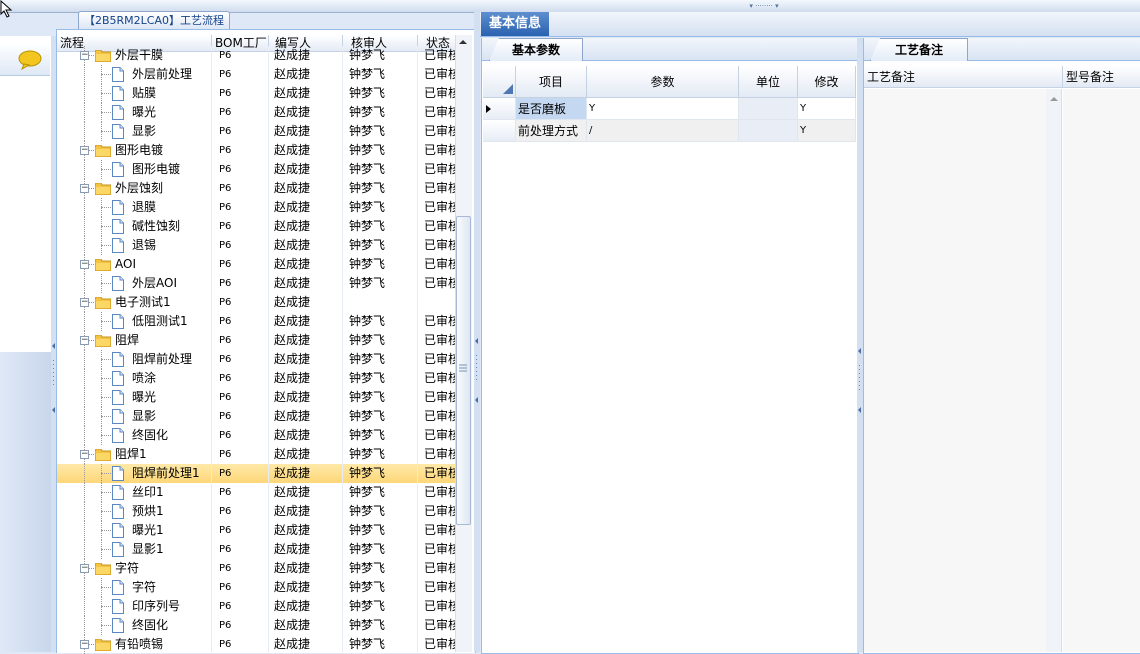  Describe the element at coordinates (256, 321) in the screenshot. I see `tree-item-row: 低阻测试1 P6 赵成捷 钟梦飞 已审核` at that location.